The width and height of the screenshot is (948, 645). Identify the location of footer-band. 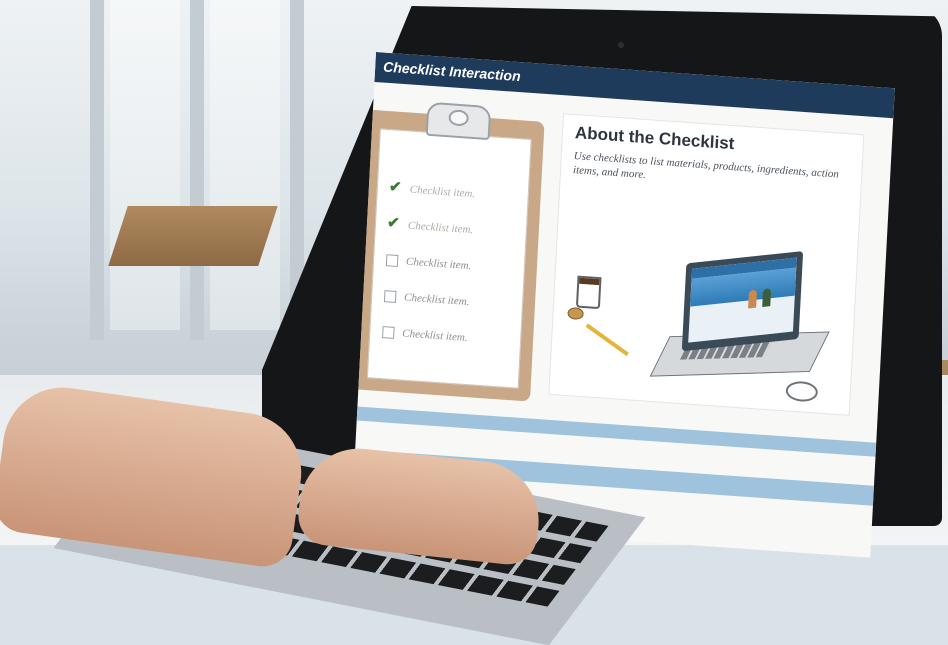
(616, 431).